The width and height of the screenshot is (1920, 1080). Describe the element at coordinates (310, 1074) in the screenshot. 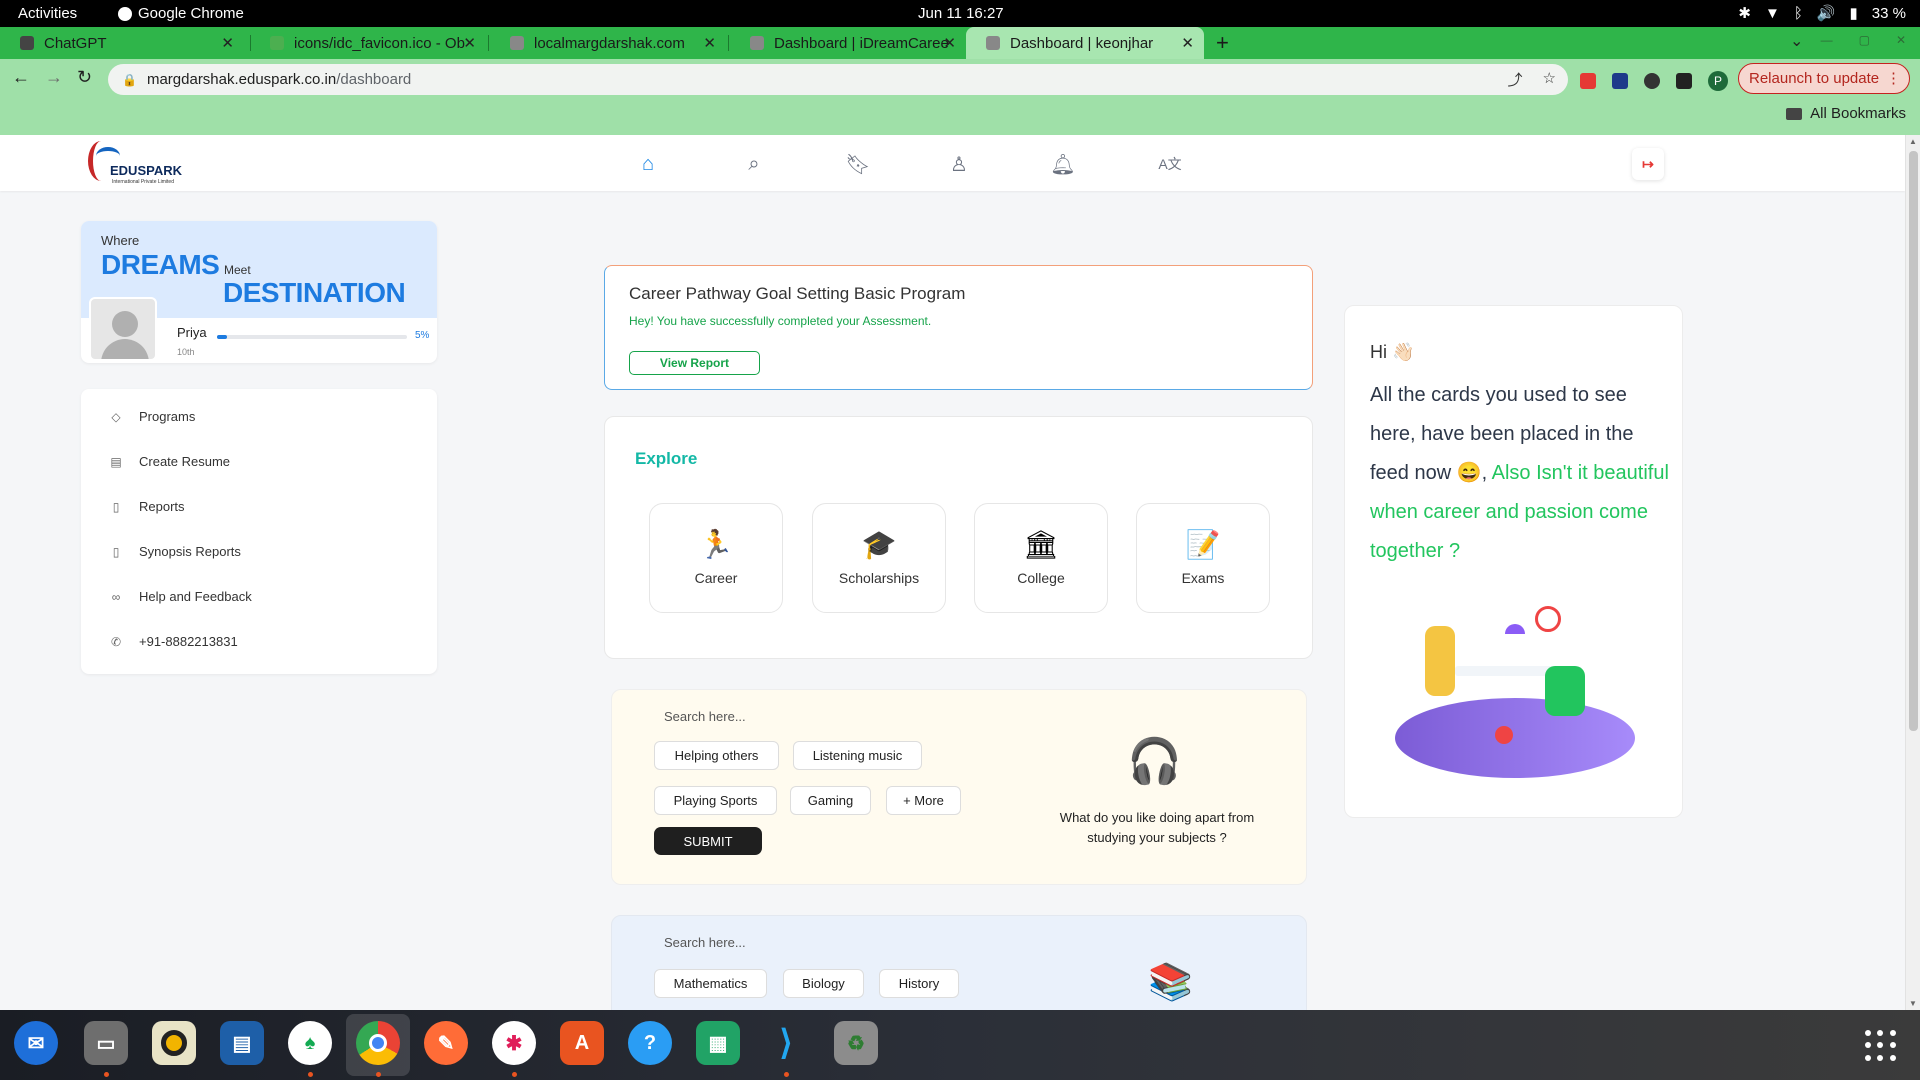

I see `running-indicator` at that location.